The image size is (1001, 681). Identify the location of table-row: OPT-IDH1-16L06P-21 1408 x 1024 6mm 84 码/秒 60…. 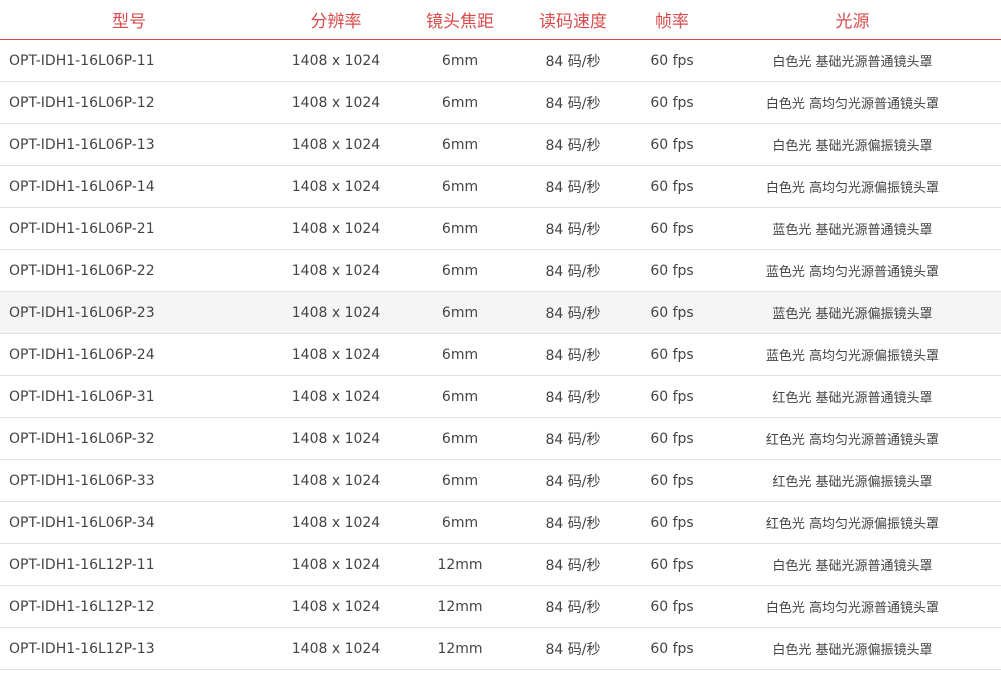
(500, 228).